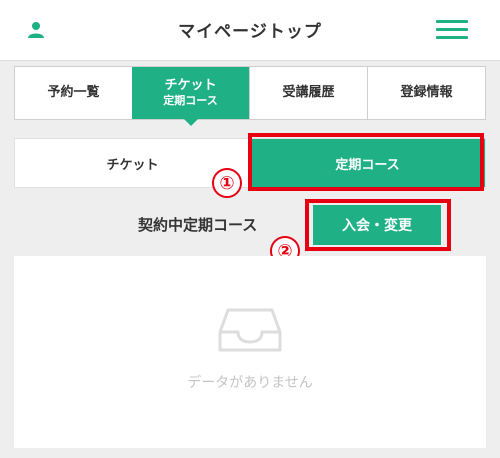 The width and height of the screenshot is (500, 458). I want to click on annotation-marker-1: ①, so click(227, 183).